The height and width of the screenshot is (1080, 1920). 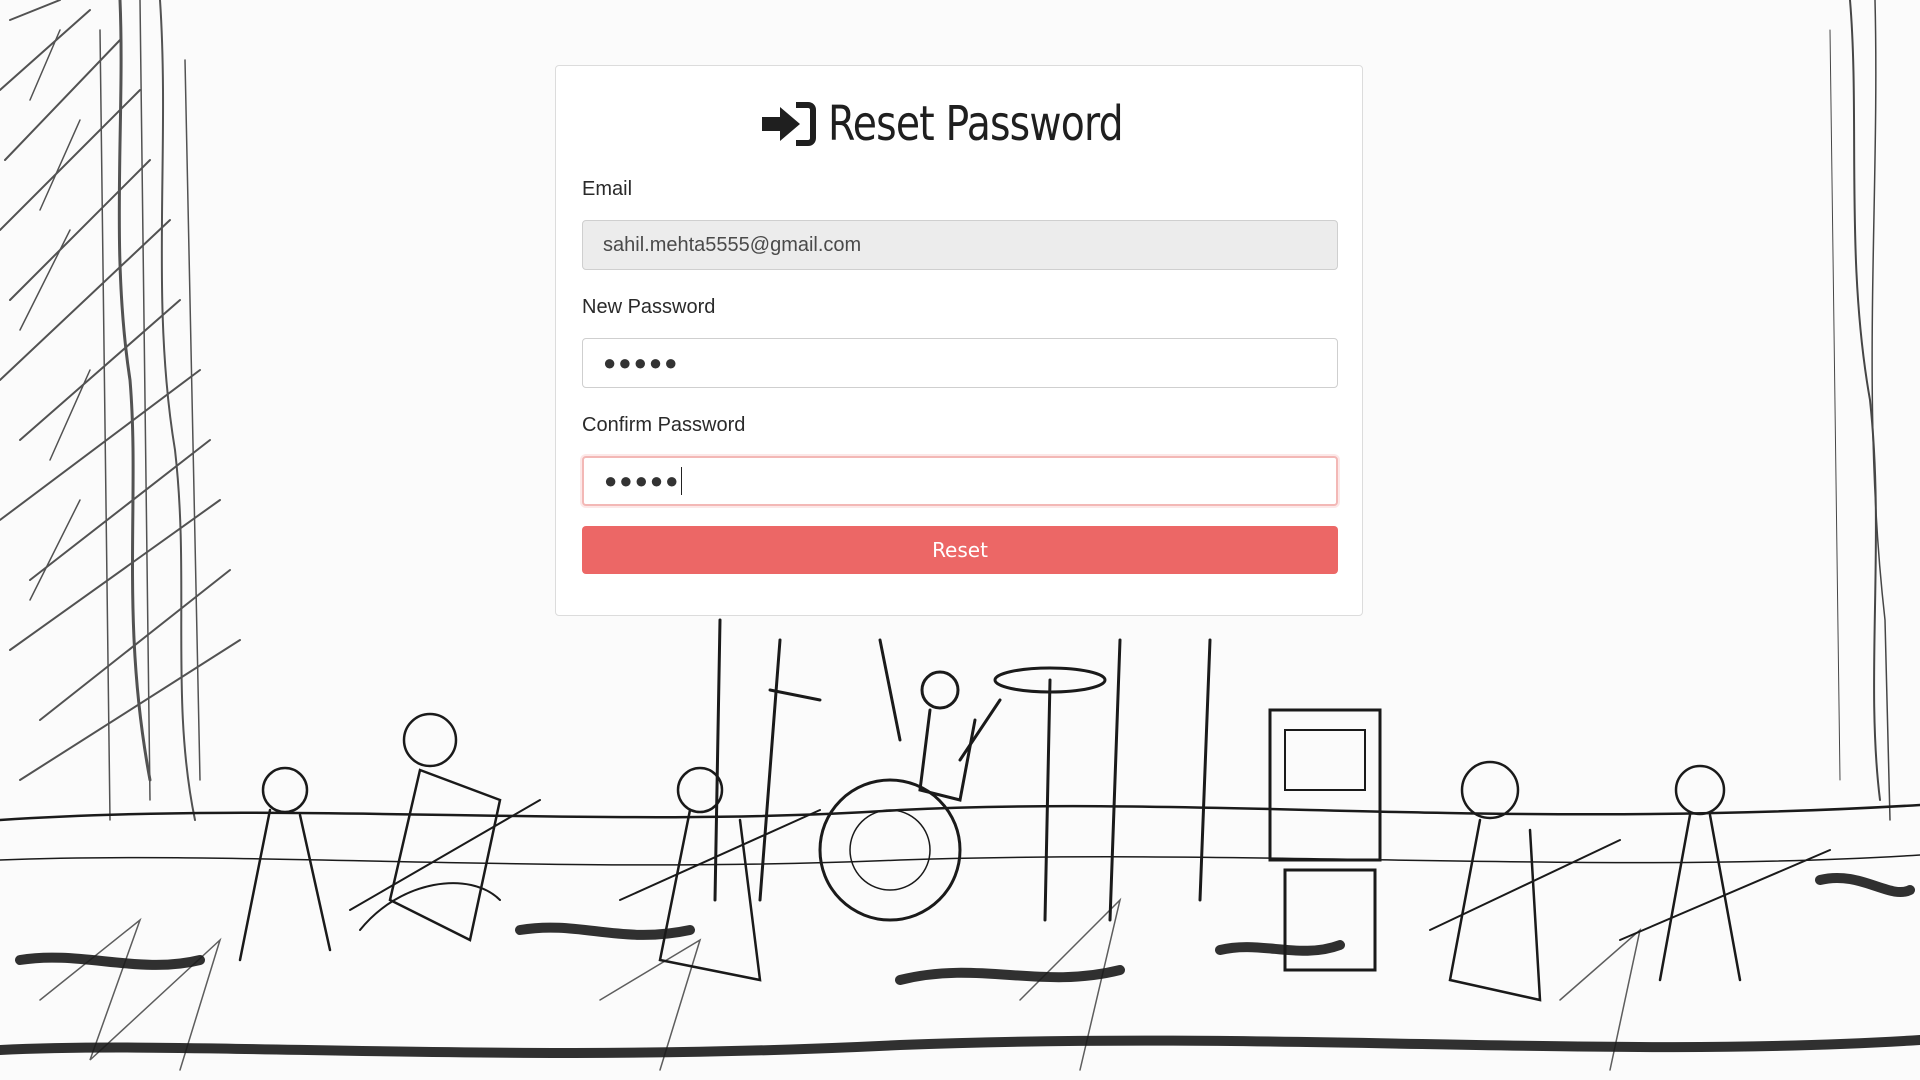 I want to click on email-field: sahil.mehta5555@gmail.com, so click(x=960, y=245).